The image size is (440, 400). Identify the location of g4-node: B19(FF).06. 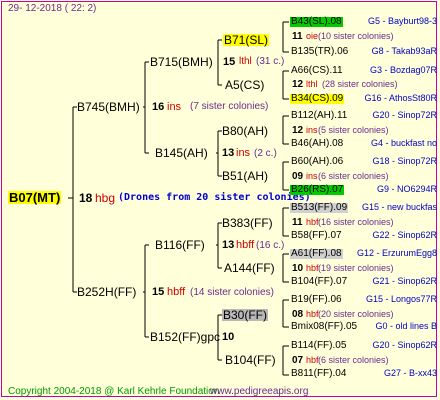
(316, 299).